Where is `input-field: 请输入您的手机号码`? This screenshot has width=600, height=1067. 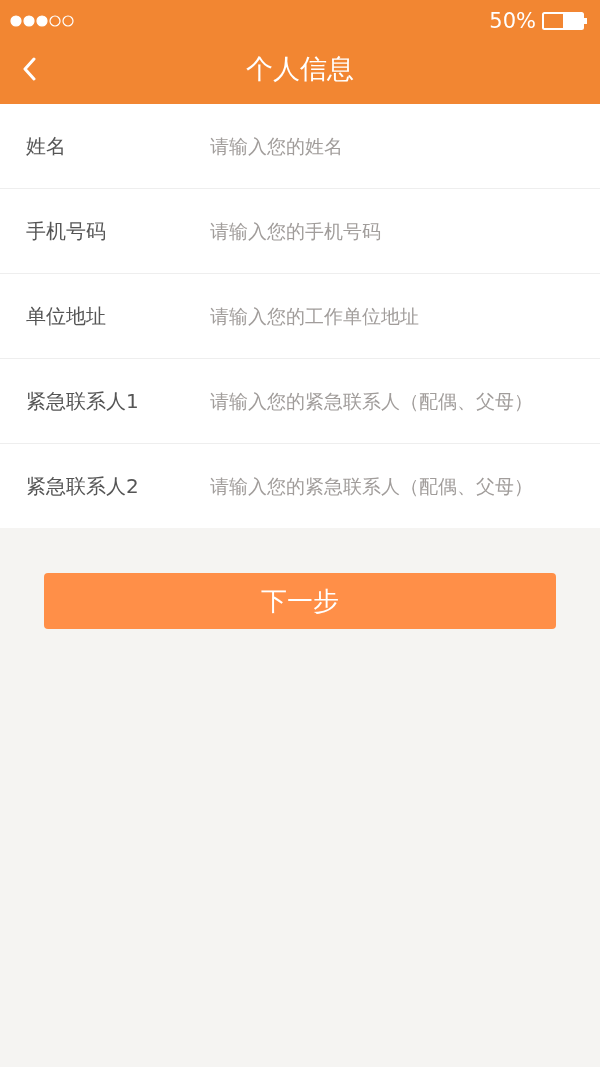 input-field: 请输入您的手机号码 is located at coordinates (399, 231).